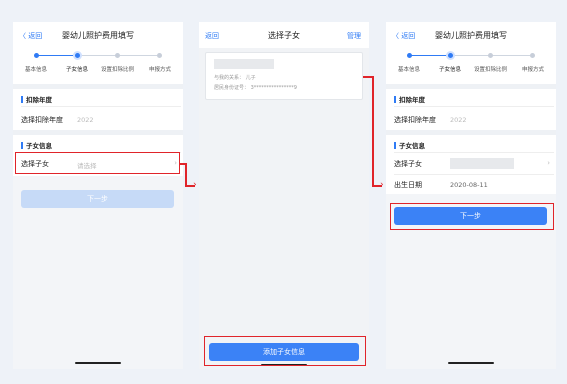  I want to click on child-card: 与我的关系： 儿子 居民身份证号： 3****************9, so click(284, 76).